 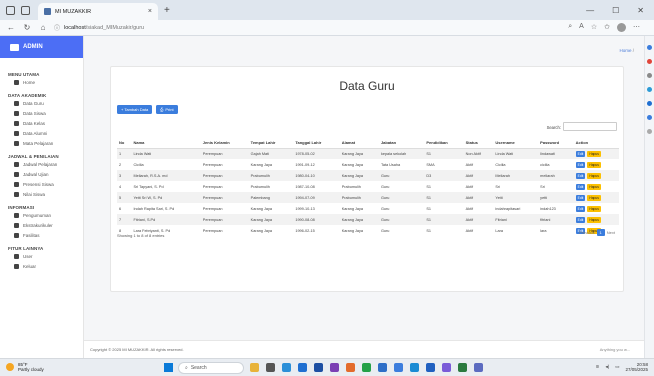 What do you see at coordinates (302, 367) in the screenshot?
I see `store-app-icon` at bounding box center [302, 367].